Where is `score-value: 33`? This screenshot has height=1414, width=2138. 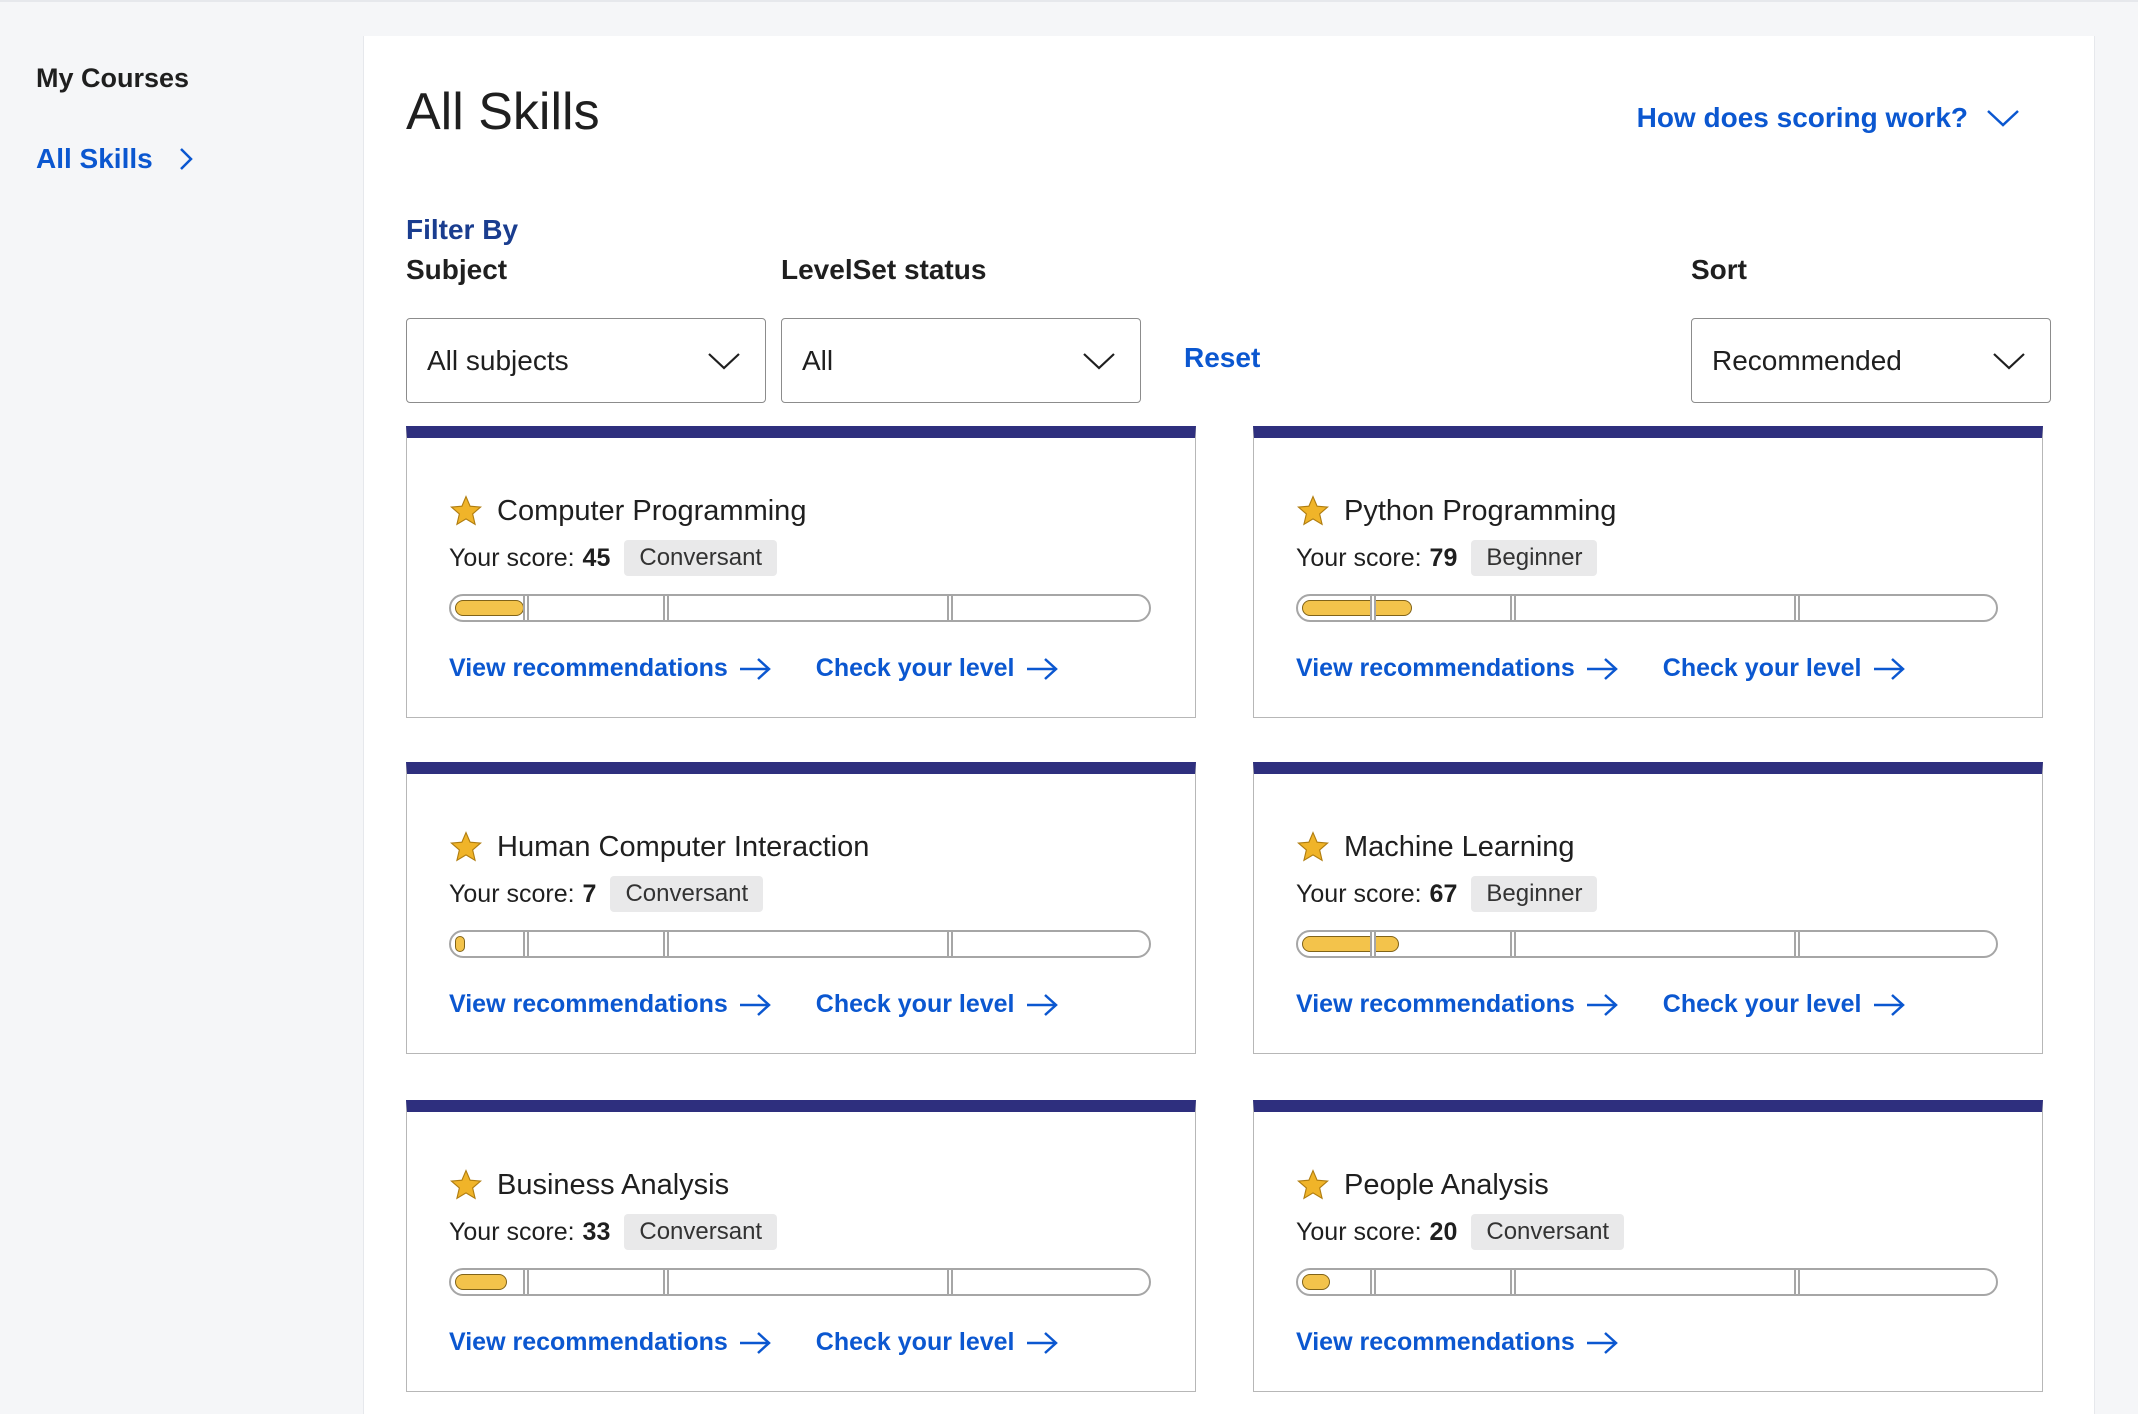 score-value: 33 is located at coordinates (596, 1231).